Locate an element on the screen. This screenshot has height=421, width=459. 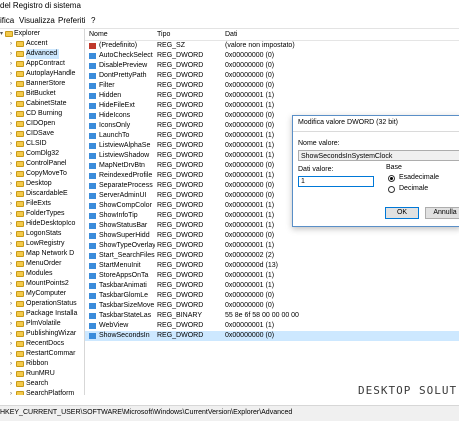
tree-item: › Modules is located at coordinates (42, 274).